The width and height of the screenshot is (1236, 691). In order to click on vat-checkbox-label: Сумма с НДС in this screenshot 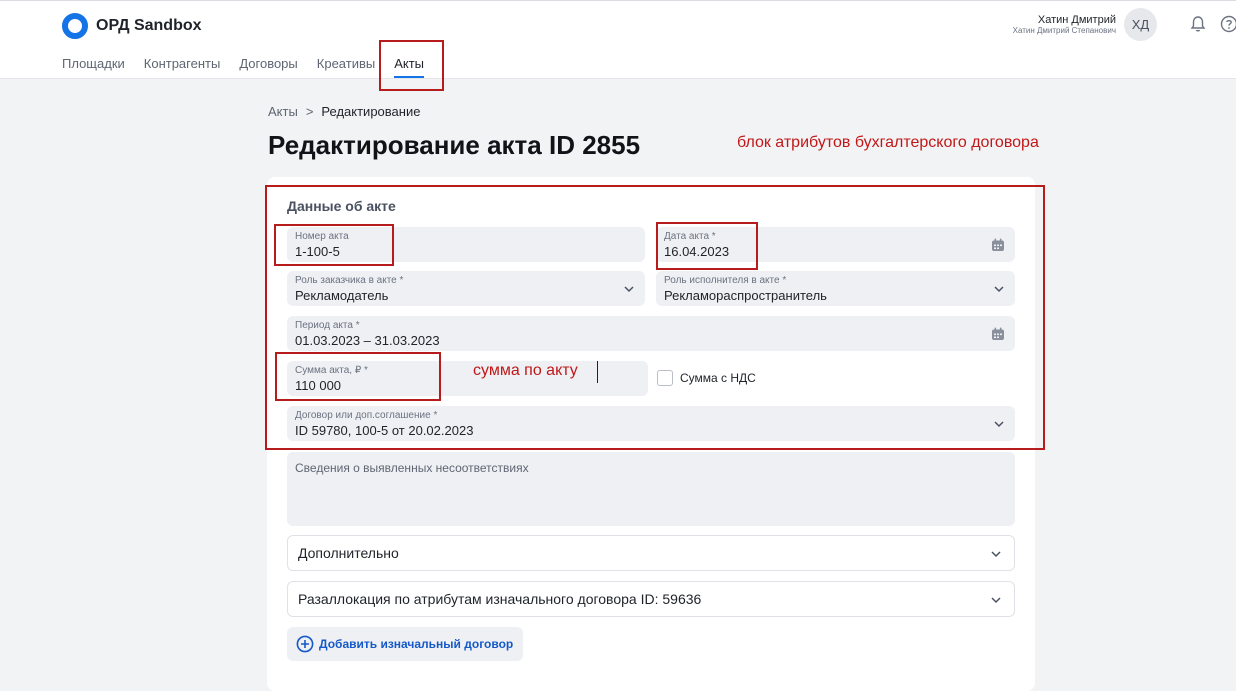, I will do `click(718, 378)`.